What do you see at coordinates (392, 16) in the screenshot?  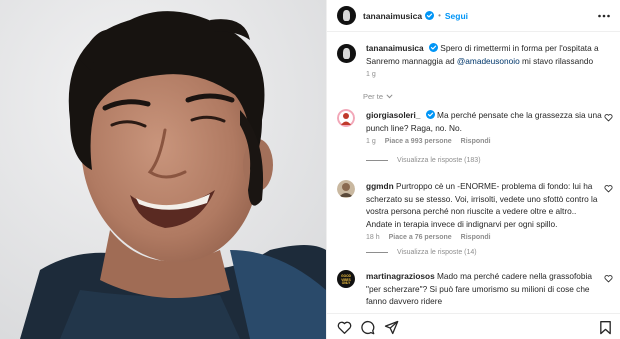 I see `author-username: tananaimusica` at bounding box center [392, 16].